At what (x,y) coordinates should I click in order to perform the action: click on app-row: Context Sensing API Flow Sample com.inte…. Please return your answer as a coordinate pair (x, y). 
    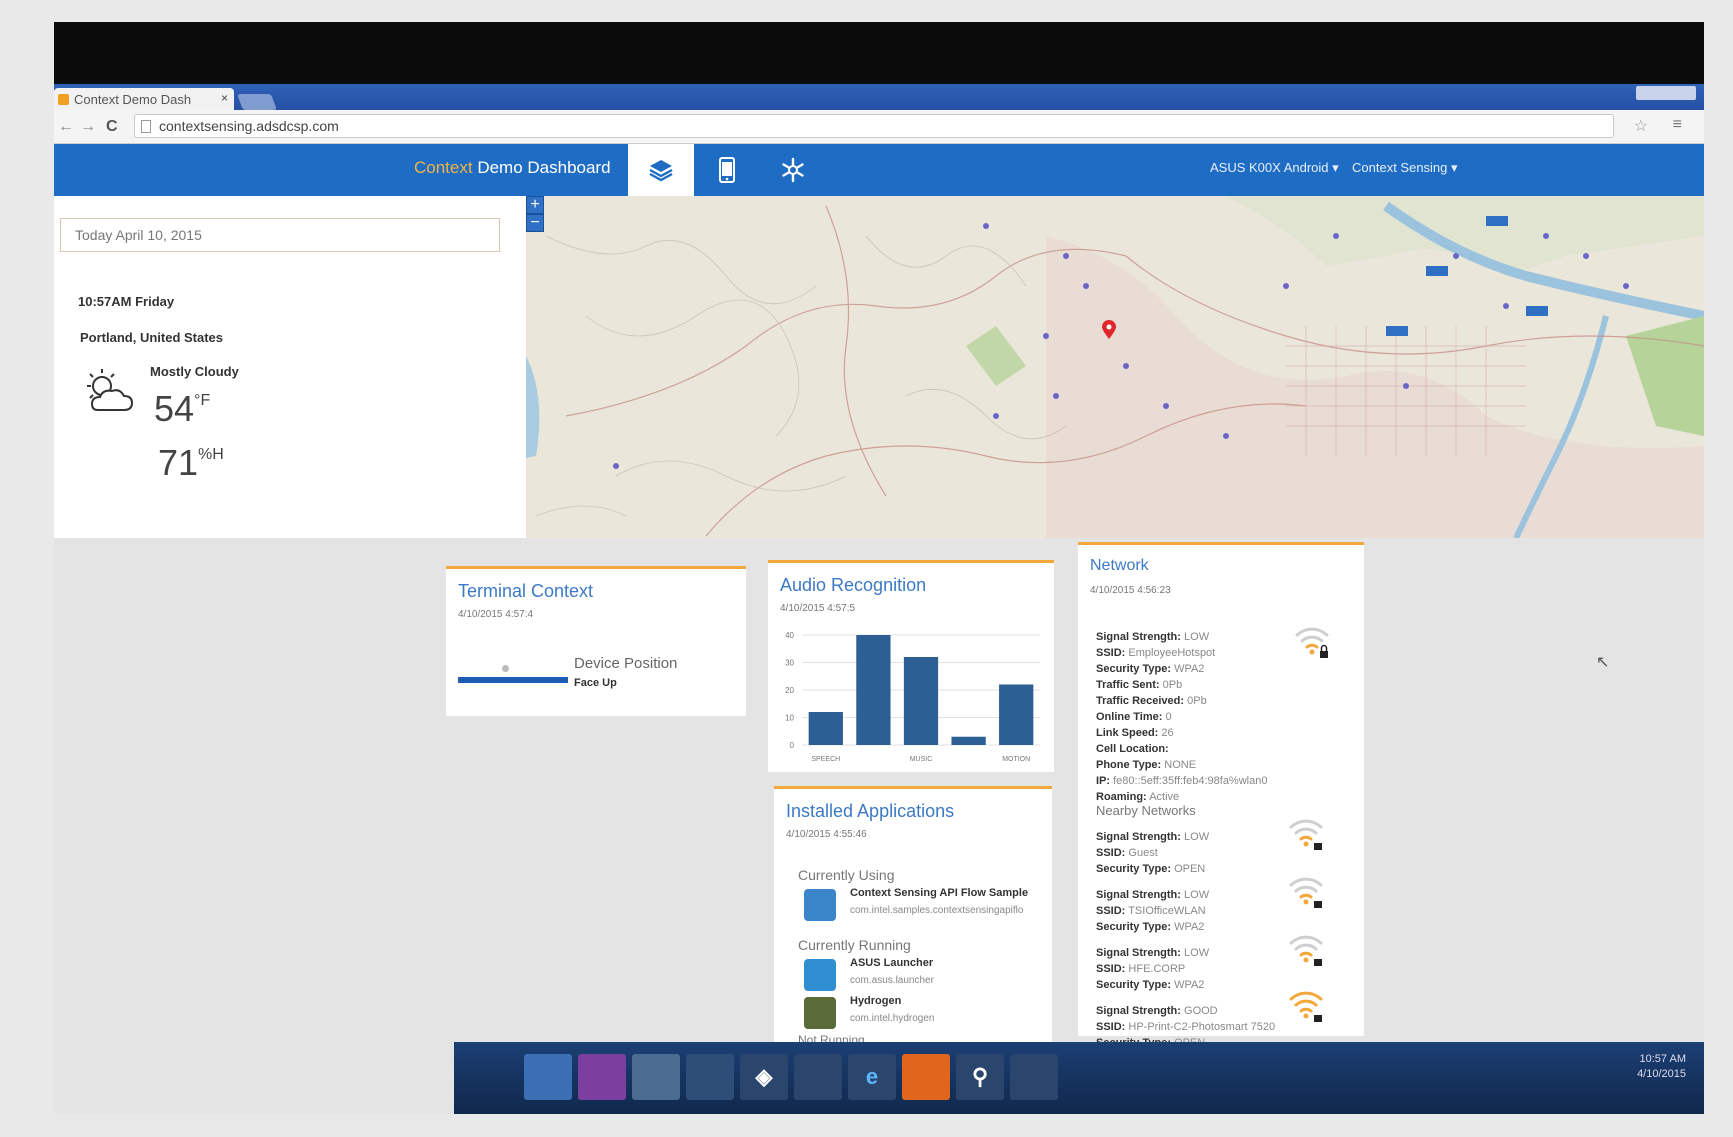
    Looking at the image, I should click on (934, 907).